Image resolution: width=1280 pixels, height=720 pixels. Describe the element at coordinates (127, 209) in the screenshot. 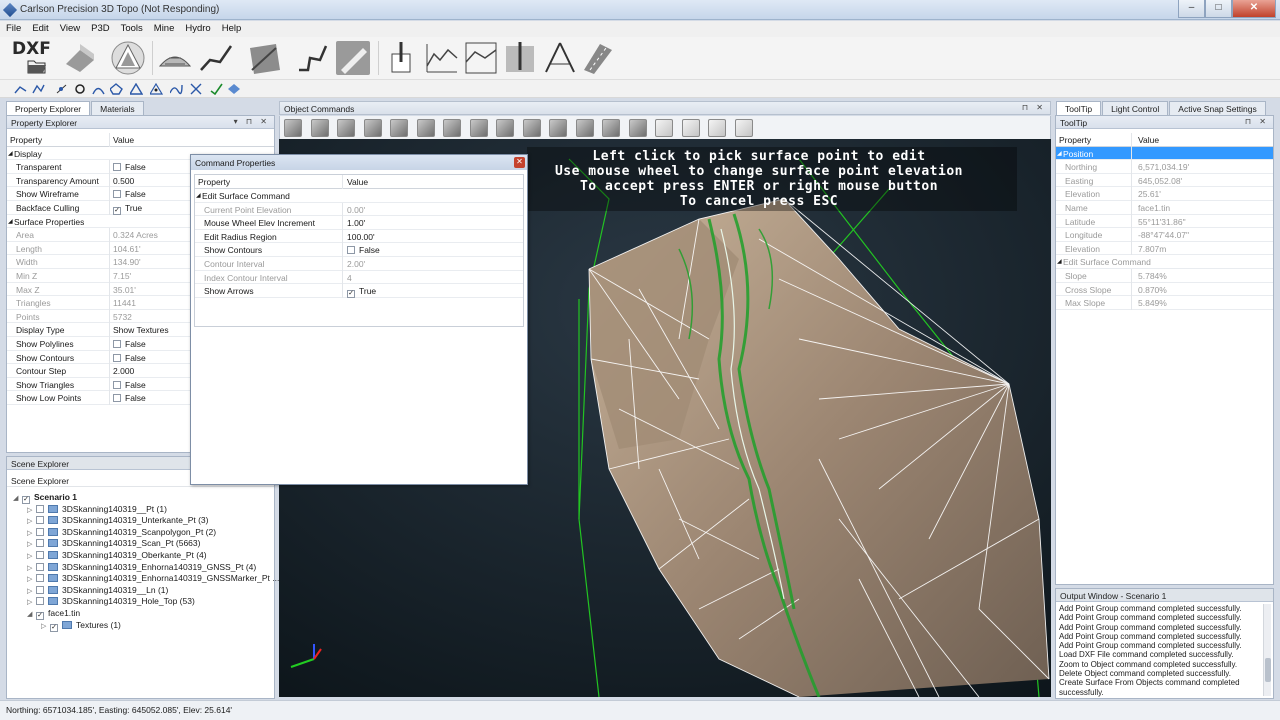

I see `property-value: ✓ True` at that location.